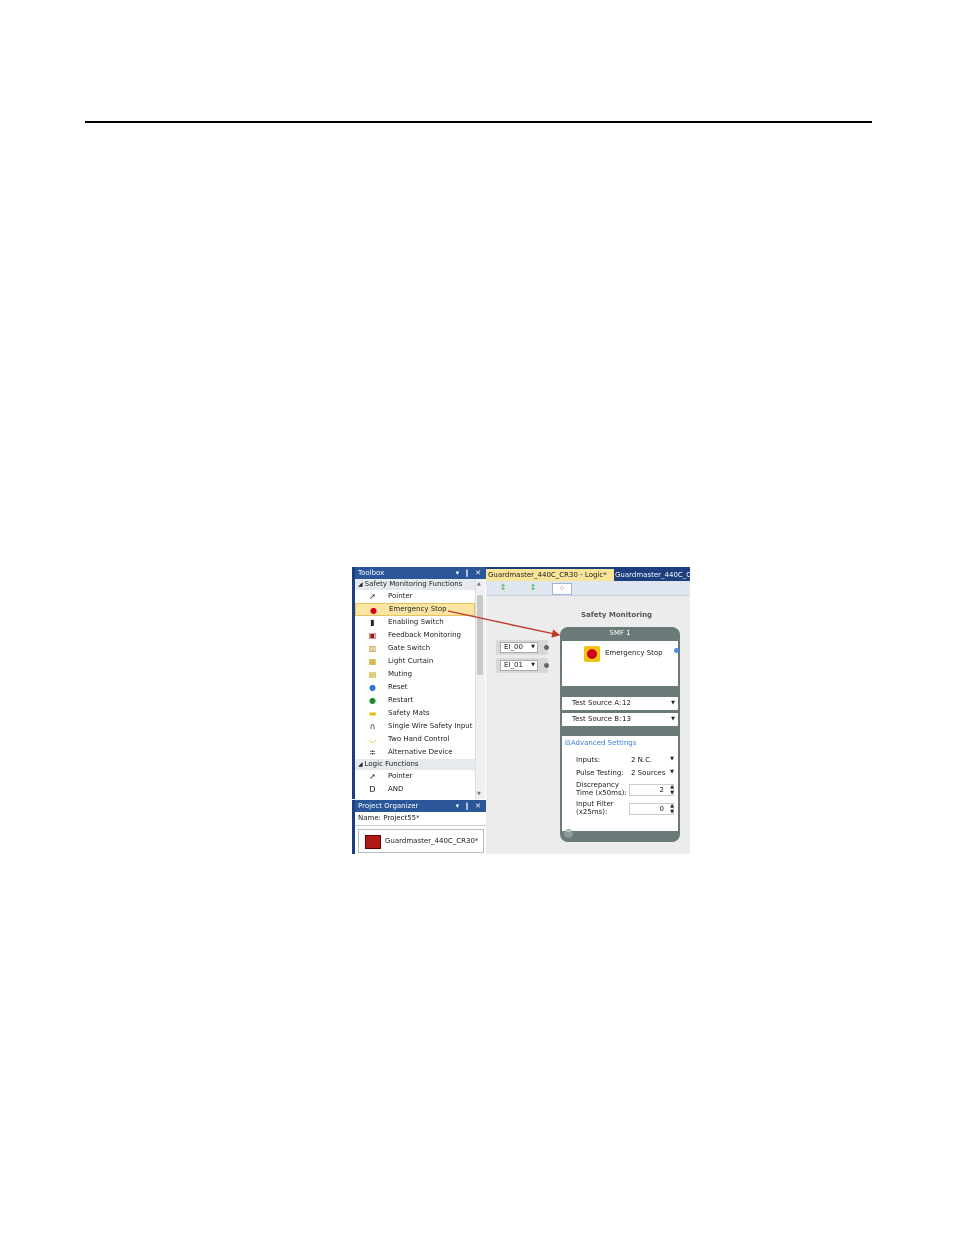 This screenshot has height=1235, width=954. I want to click on drag-arrow-line, so click(504, 624).